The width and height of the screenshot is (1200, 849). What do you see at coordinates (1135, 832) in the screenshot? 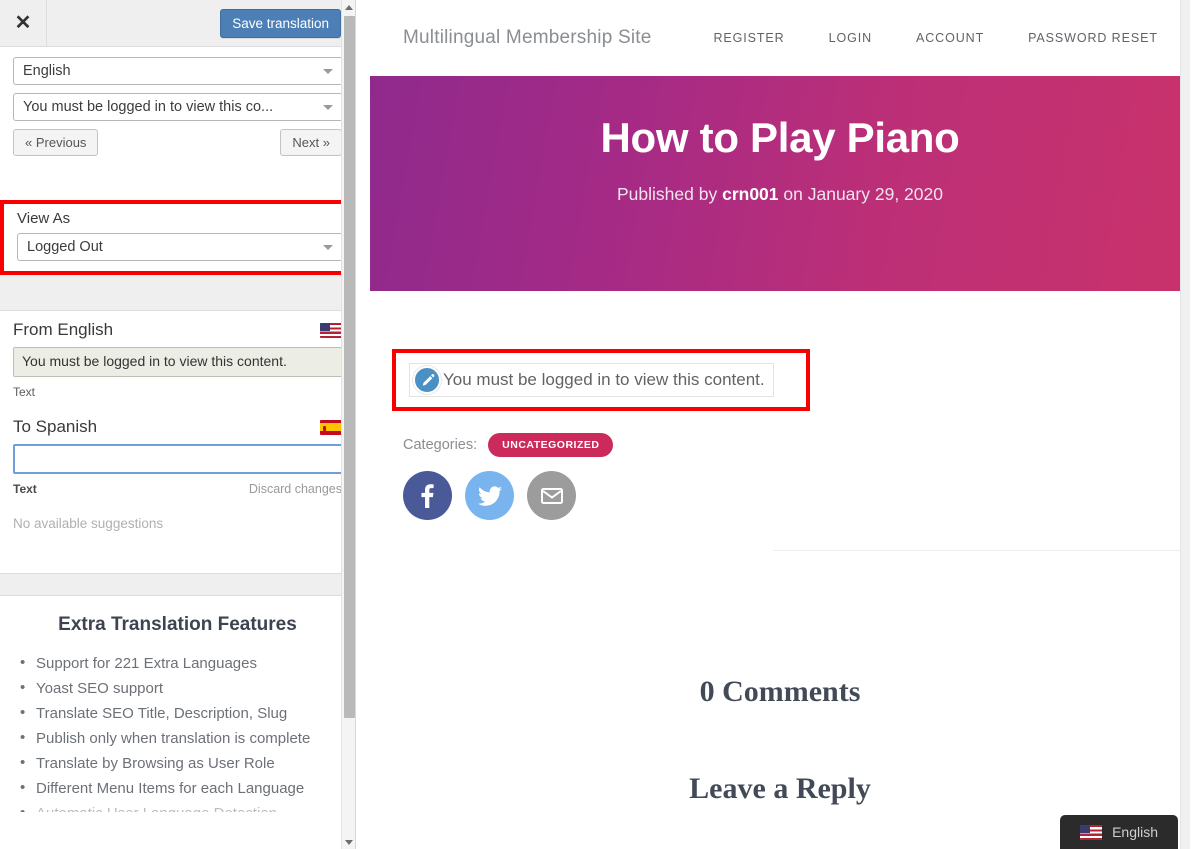
I see `language-switcher-label: English` at bounding box center [1135, 832].